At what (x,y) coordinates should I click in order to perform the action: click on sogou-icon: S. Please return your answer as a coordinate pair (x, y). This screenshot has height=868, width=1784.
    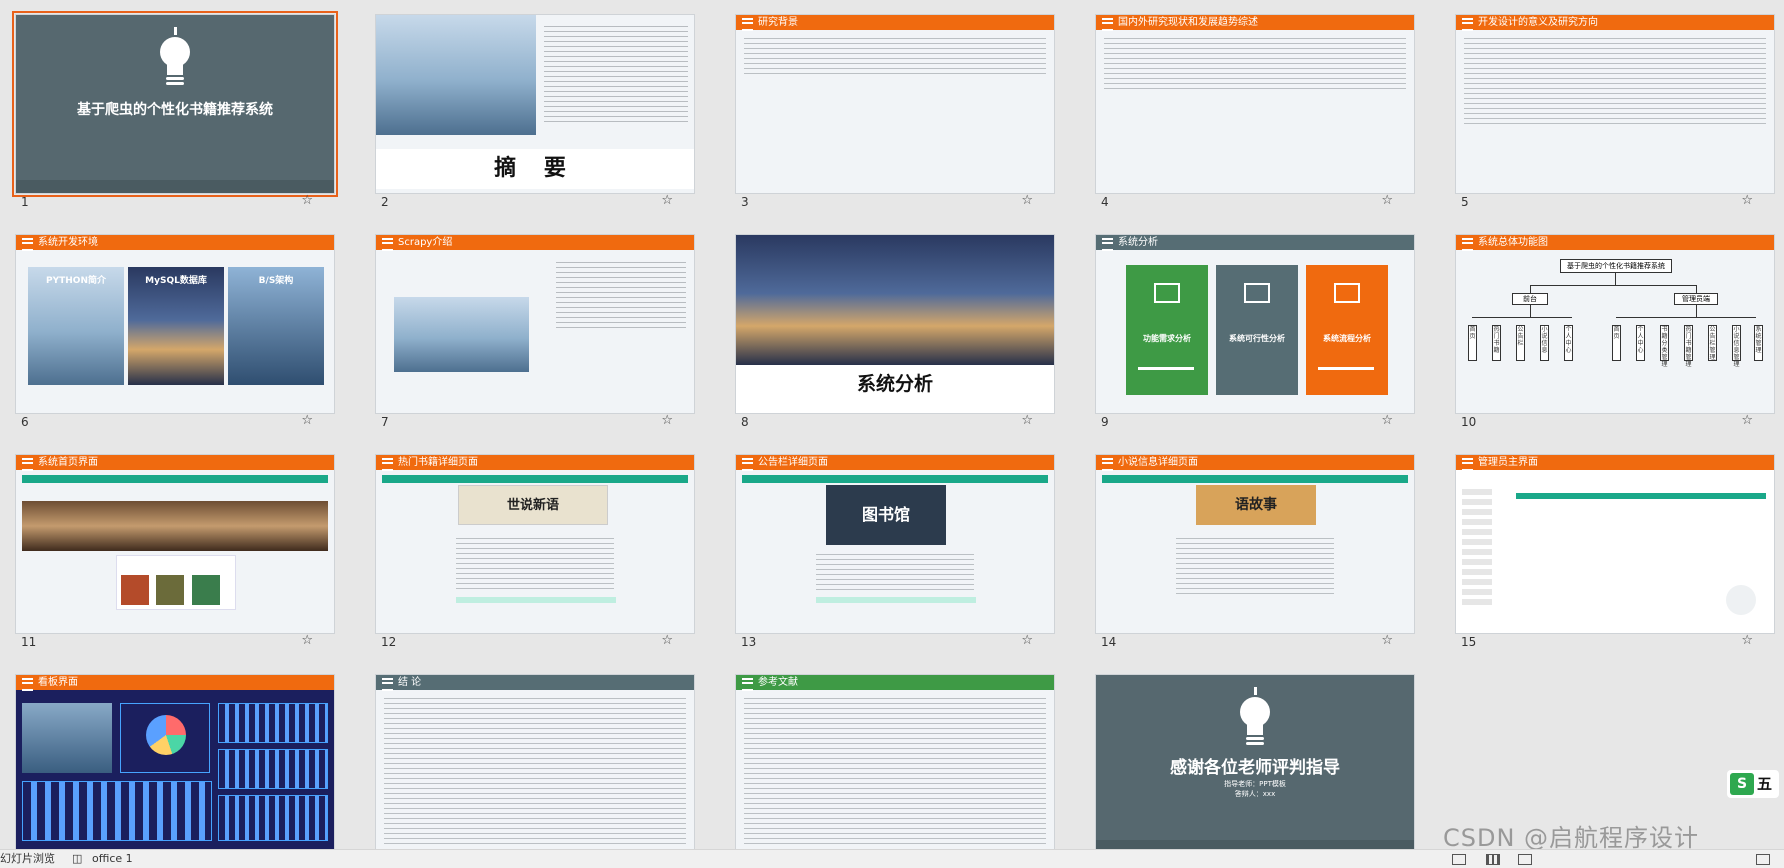
    Looking at the image, I should click on (1742, 784).